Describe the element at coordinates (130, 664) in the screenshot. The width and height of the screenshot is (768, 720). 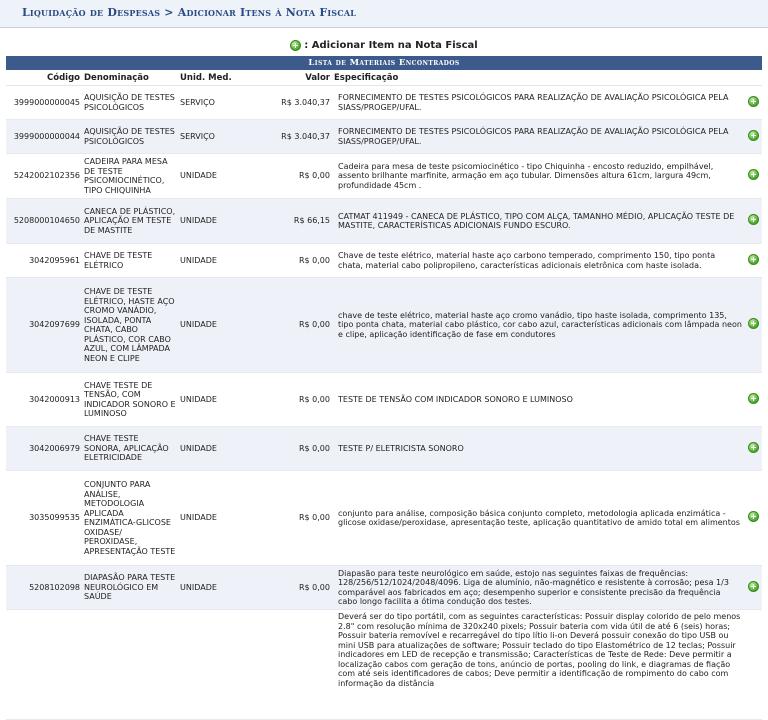
I see `row-denomination` at that location.